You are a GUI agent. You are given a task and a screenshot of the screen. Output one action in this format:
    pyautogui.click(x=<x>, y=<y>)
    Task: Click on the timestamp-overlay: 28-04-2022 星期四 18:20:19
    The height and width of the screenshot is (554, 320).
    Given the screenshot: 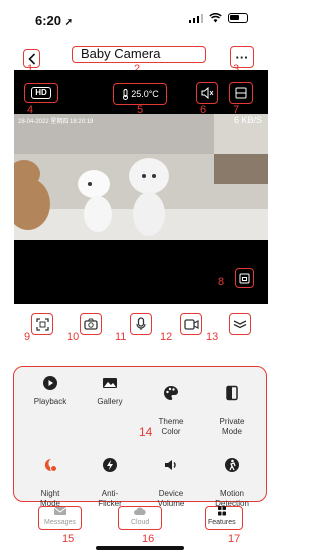 What is the action you would take?
    pyautogui.click(x=56, y=122)
    